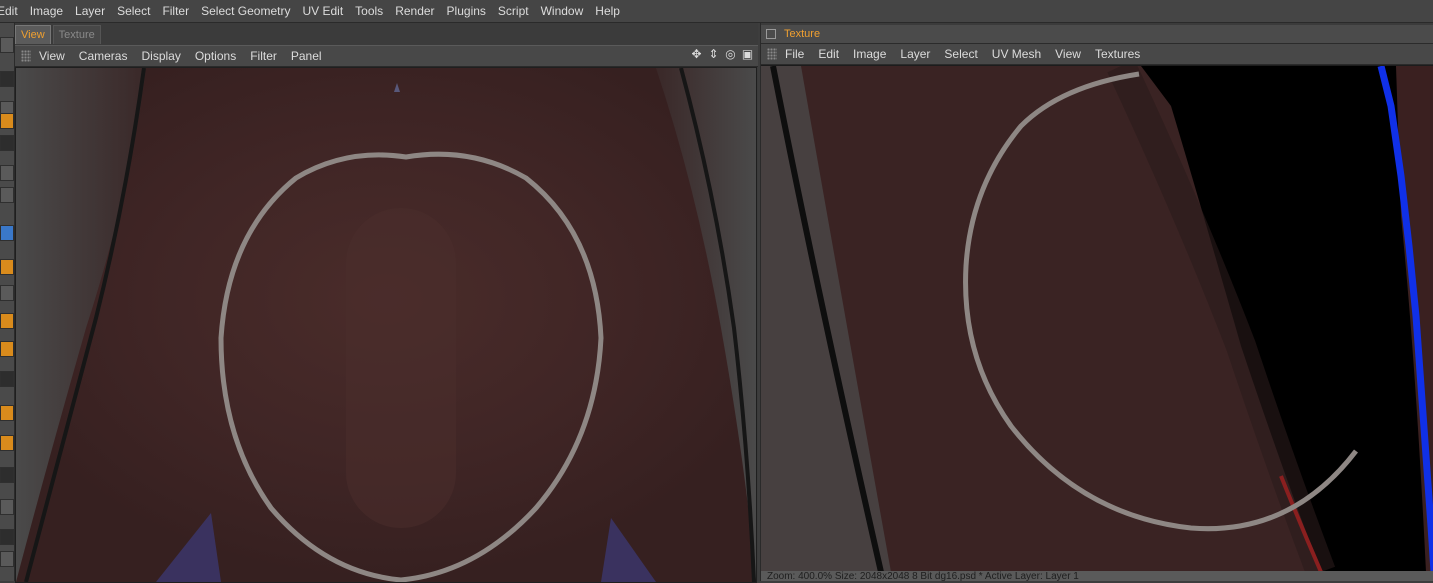 The image size is (1433, 583). Describe the element at coordinates (160, 56) in the screenshot. I see `view-menu-display: Display` at that location.